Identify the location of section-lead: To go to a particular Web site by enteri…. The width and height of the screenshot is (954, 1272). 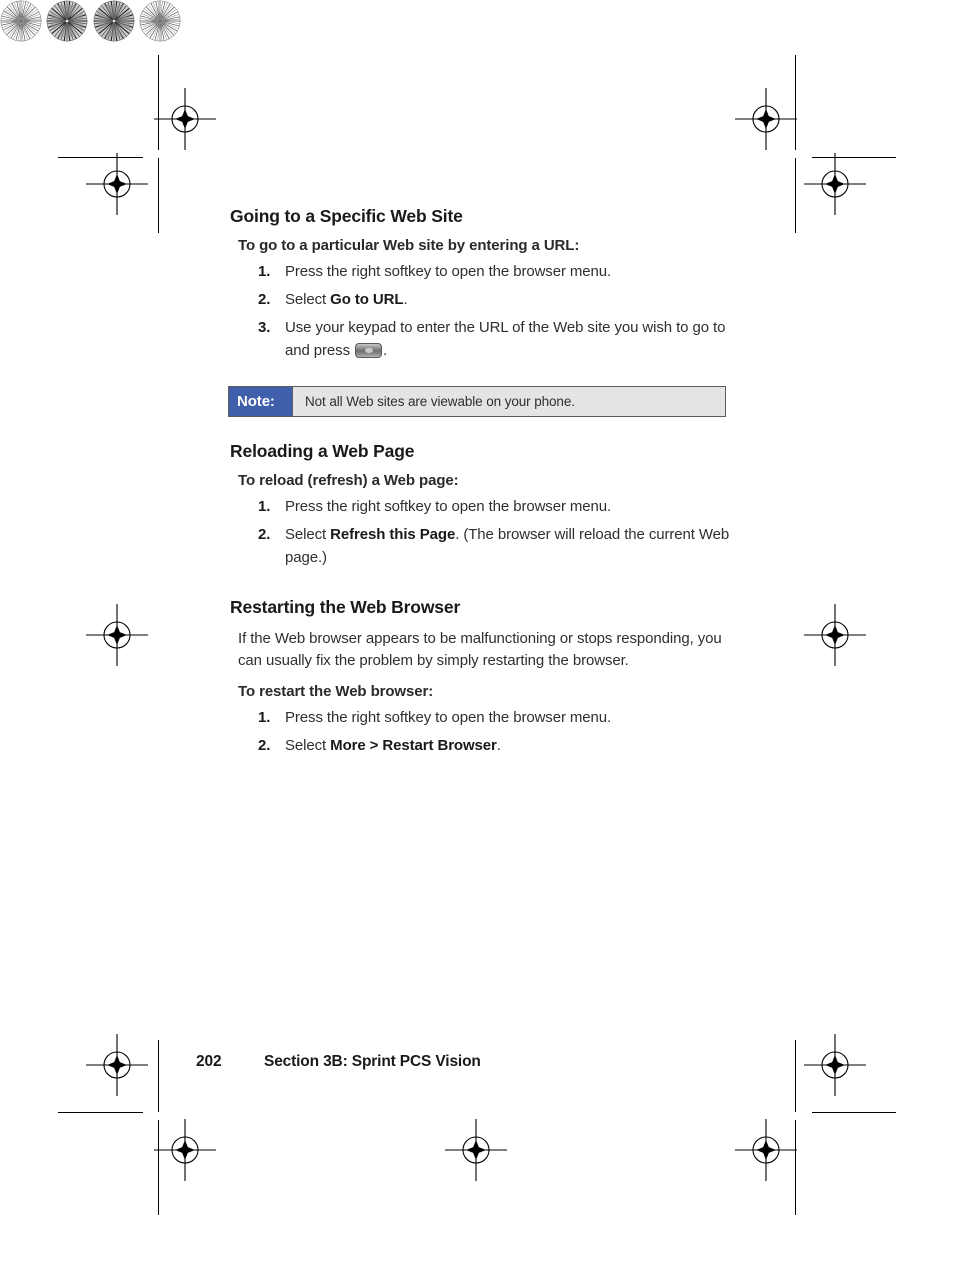
(409, 245).